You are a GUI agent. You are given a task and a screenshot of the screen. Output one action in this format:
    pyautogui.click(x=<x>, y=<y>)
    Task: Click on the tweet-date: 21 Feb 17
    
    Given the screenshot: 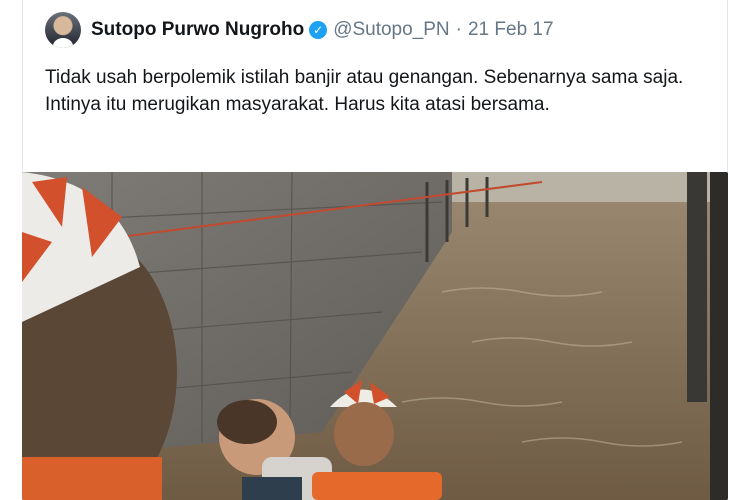 What is the action you would take?
    pyautogui.click(x=511, y=30)
    